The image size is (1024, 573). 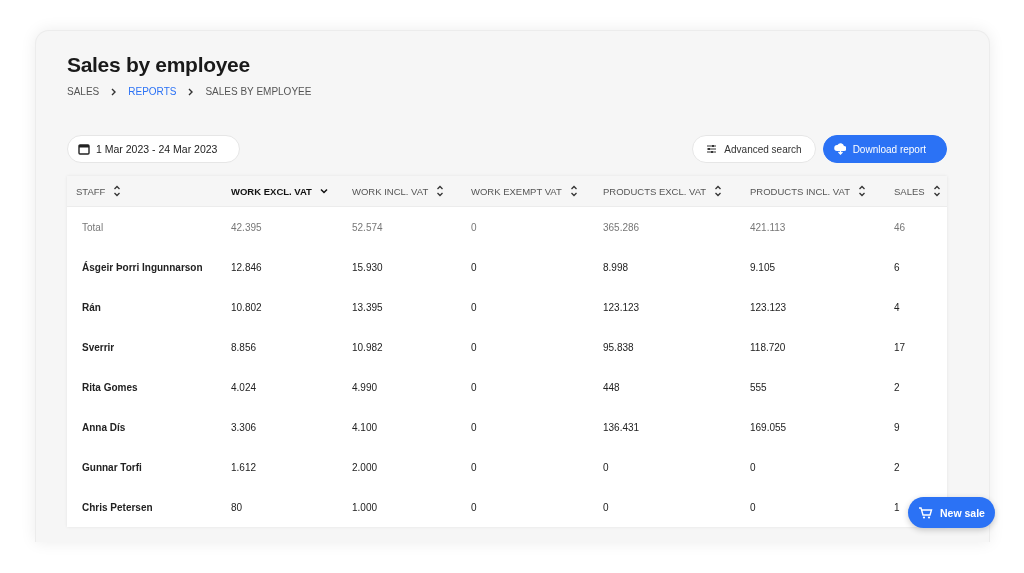 I want to click on calendar-icon, so click(x=84, y=149).